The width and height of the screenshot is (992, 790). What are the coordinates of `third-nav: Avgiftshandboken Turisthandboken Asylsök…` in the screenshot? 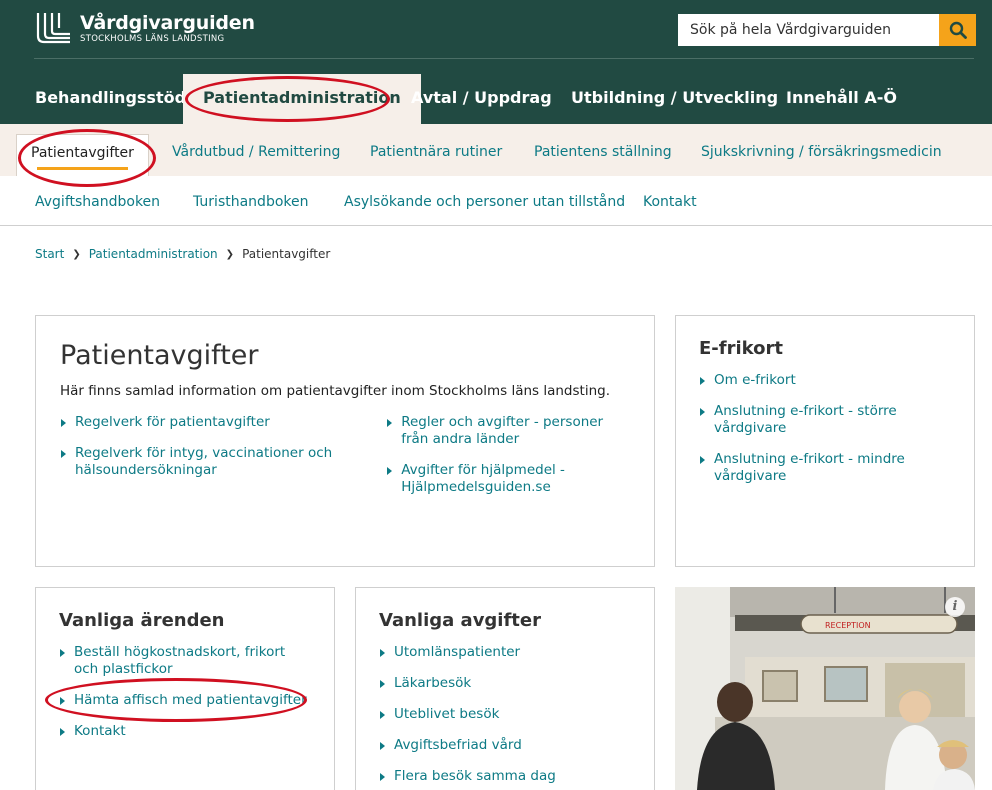 It's located at (496, 201).